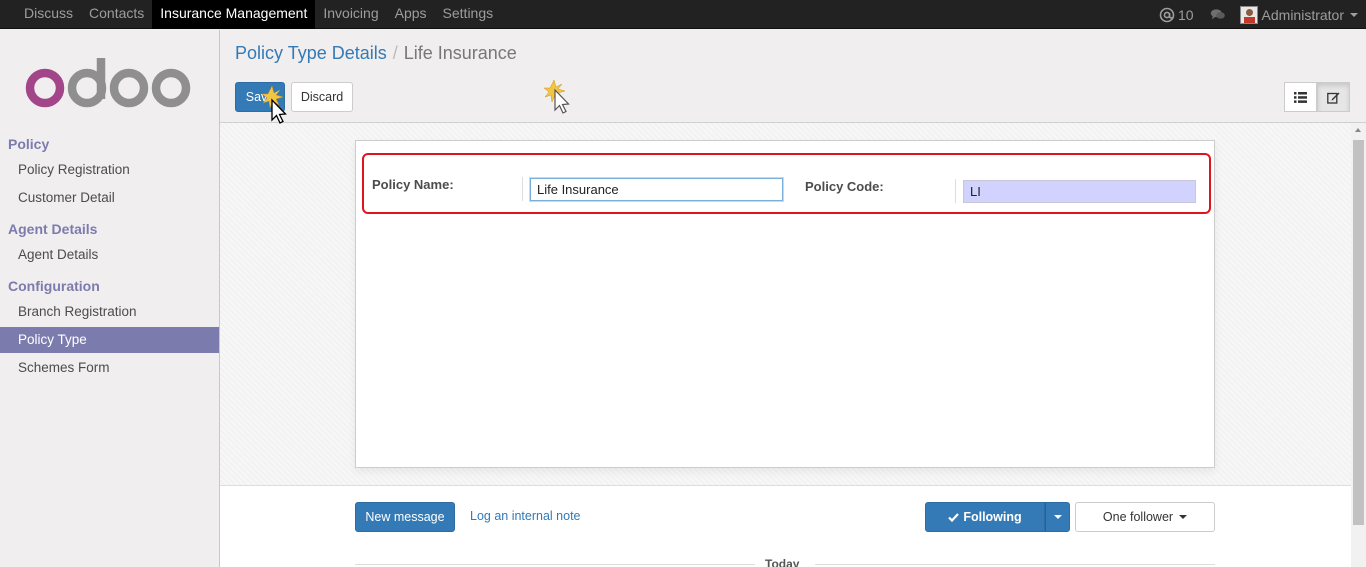  Describe the element at coordinates (77, 311) in the screenshot. I see `sidebar-item-branch-registration: Branch Registration` at that location.